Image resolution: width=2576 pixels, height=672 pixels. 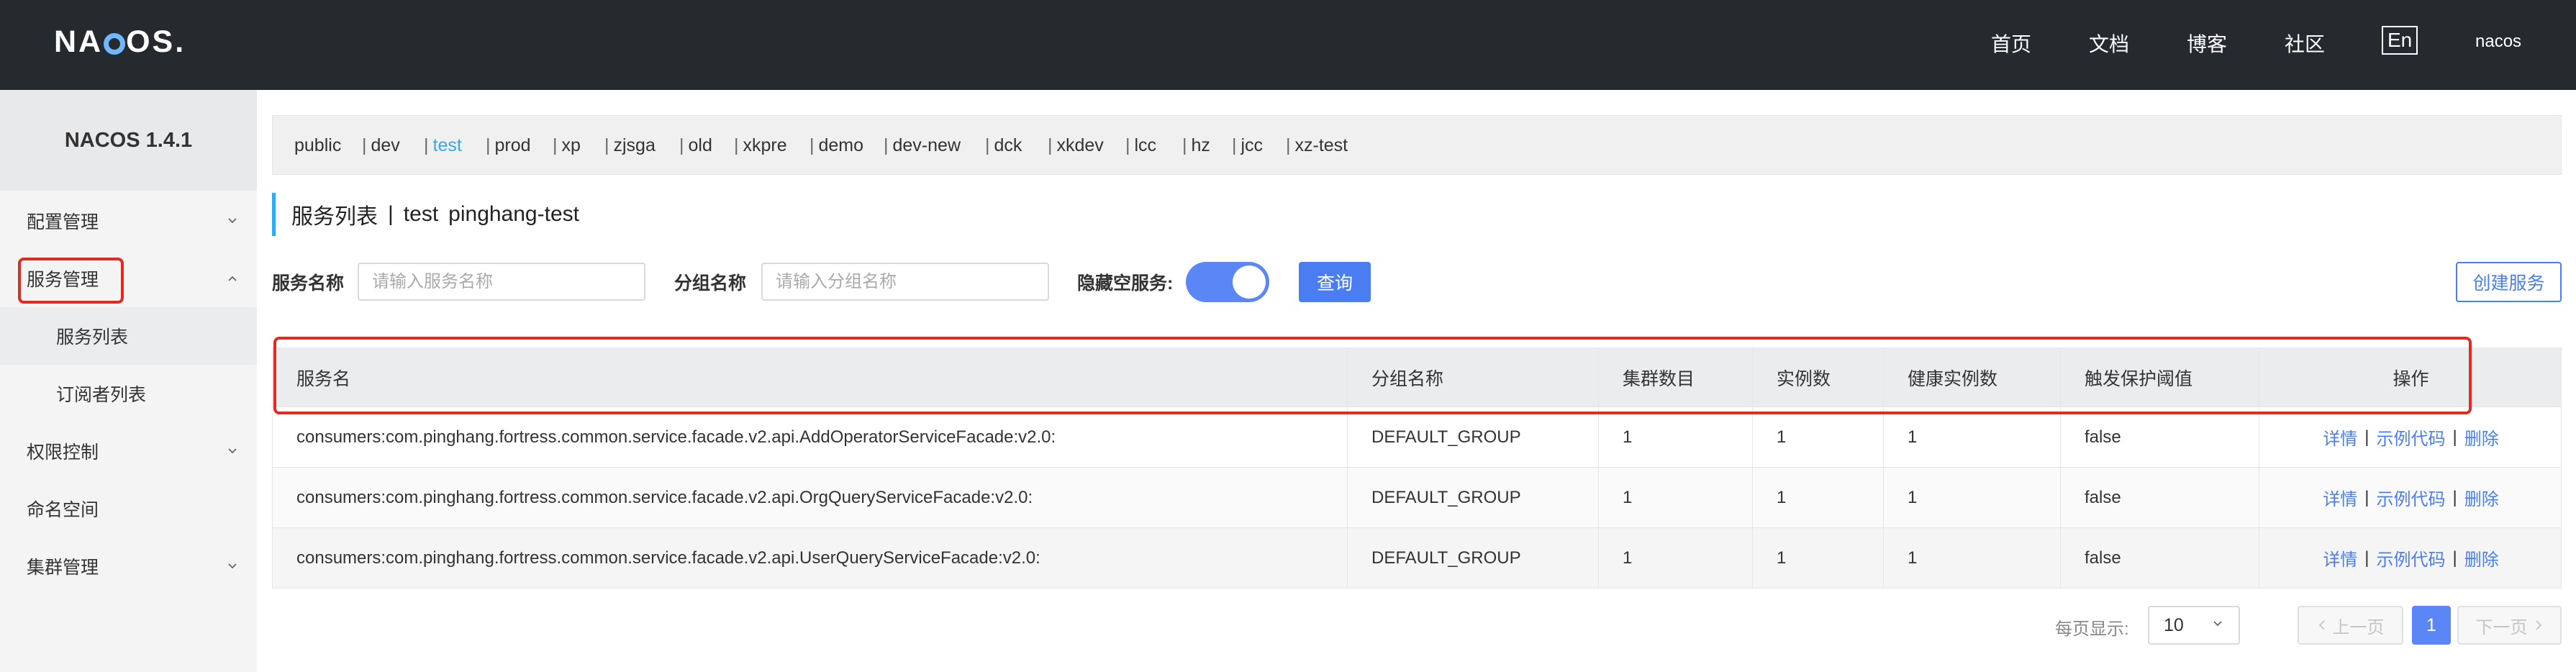 I want to click on create-service-button: 创建服务, so click(x=2509, y=282).